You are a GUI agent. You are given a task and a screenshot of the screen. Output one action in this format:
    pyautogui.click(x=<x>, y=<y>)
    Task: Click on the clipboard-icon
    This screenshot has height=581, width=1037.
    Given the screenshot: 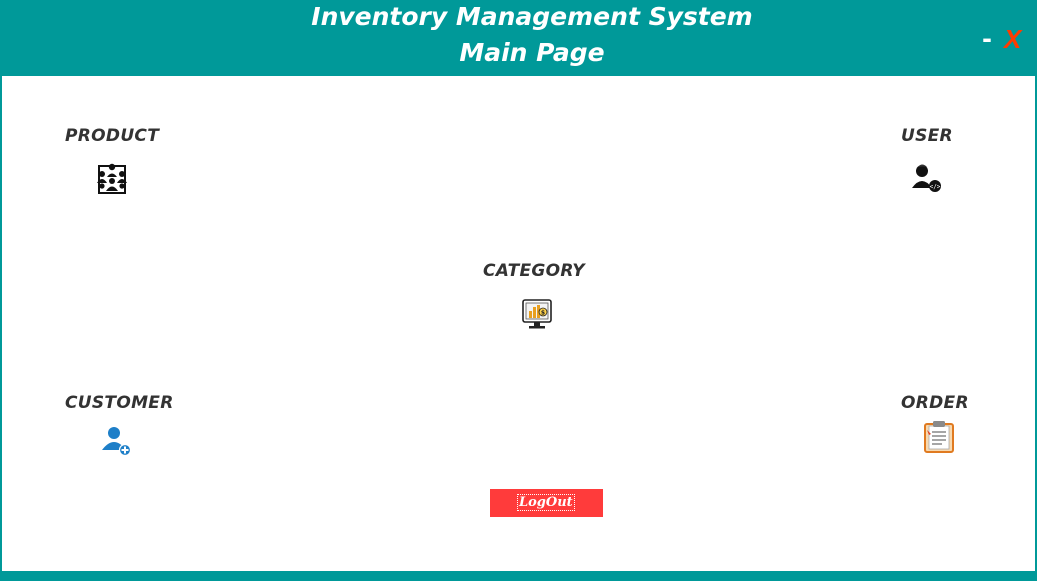 What is the action you would take?
    pyautogui.click(x=939, y=437)
    